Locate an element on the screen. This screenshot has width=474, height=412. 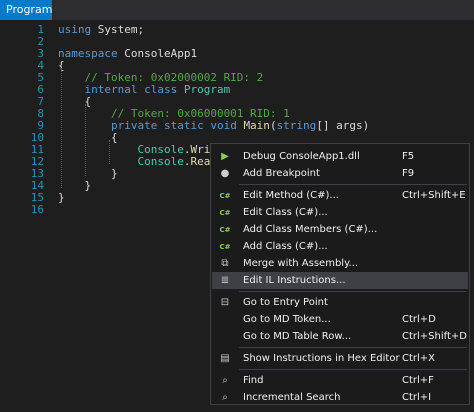
code-line: namespace ConsoleApp1 is located at coordinates (127, 54).